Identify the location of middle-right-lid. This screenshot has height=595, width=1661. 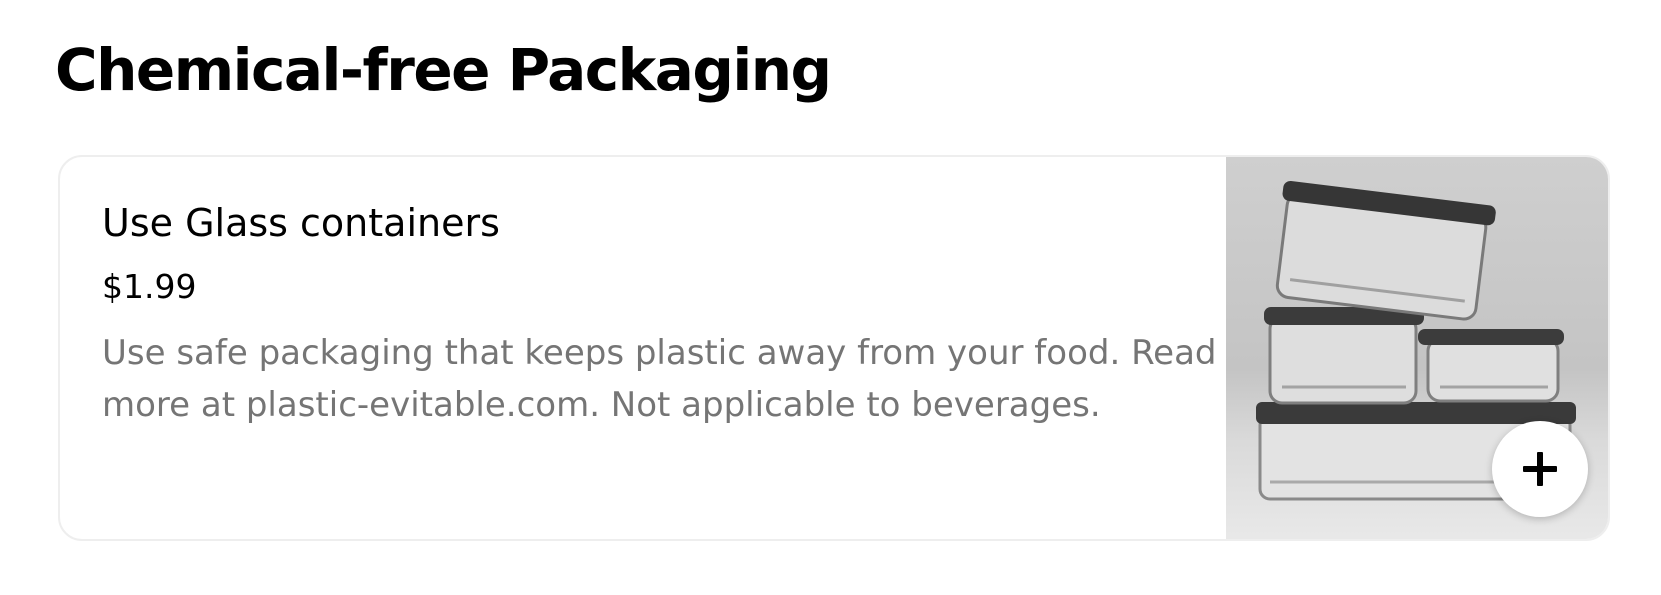
(1491, 337).